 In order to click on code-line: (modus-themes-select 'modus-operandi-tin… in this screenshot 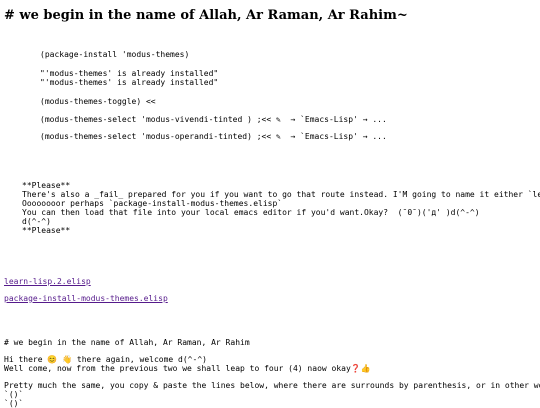, I will do `click(213, 136)`.